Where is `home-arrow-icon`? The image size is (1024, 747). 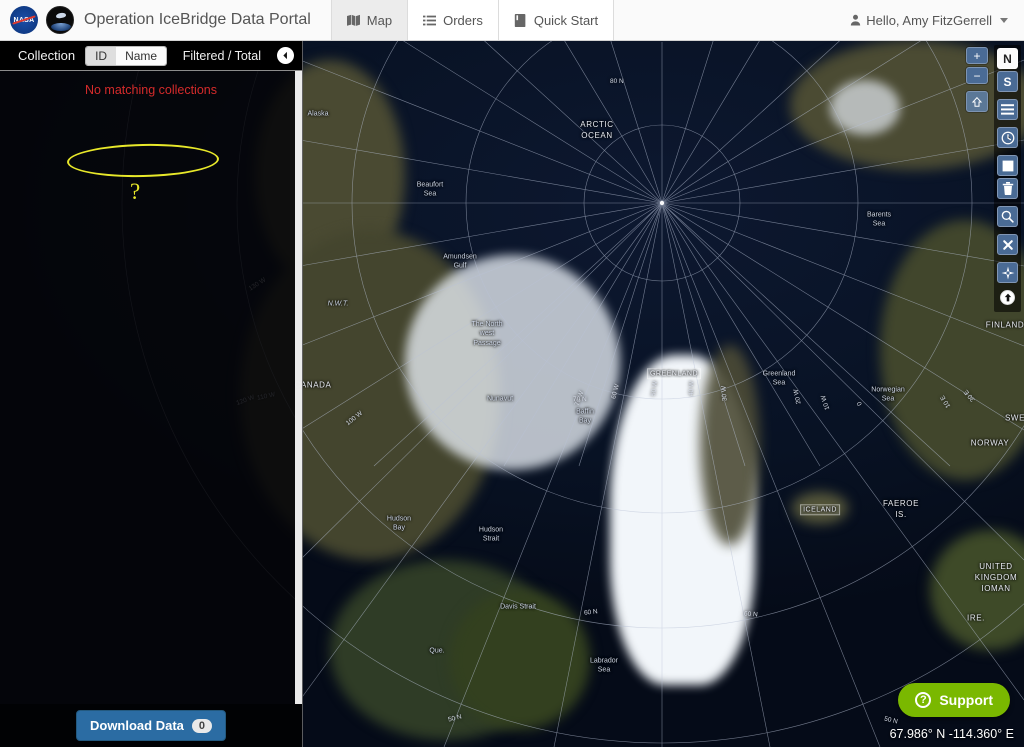 home-arrow-icon is located at coordinates (977, 101).